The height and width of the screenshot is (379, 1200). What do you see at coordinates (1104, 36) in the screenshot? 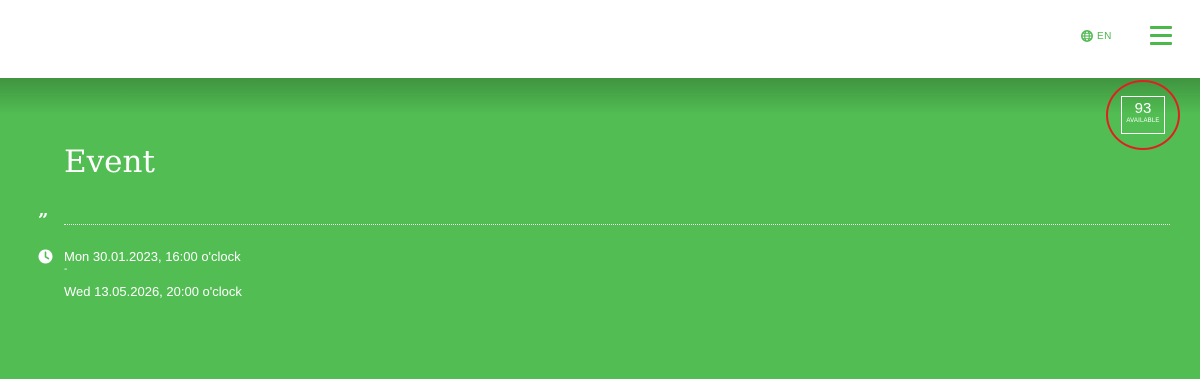
I see `language-label: EN` at bounding box center [1104, 36].